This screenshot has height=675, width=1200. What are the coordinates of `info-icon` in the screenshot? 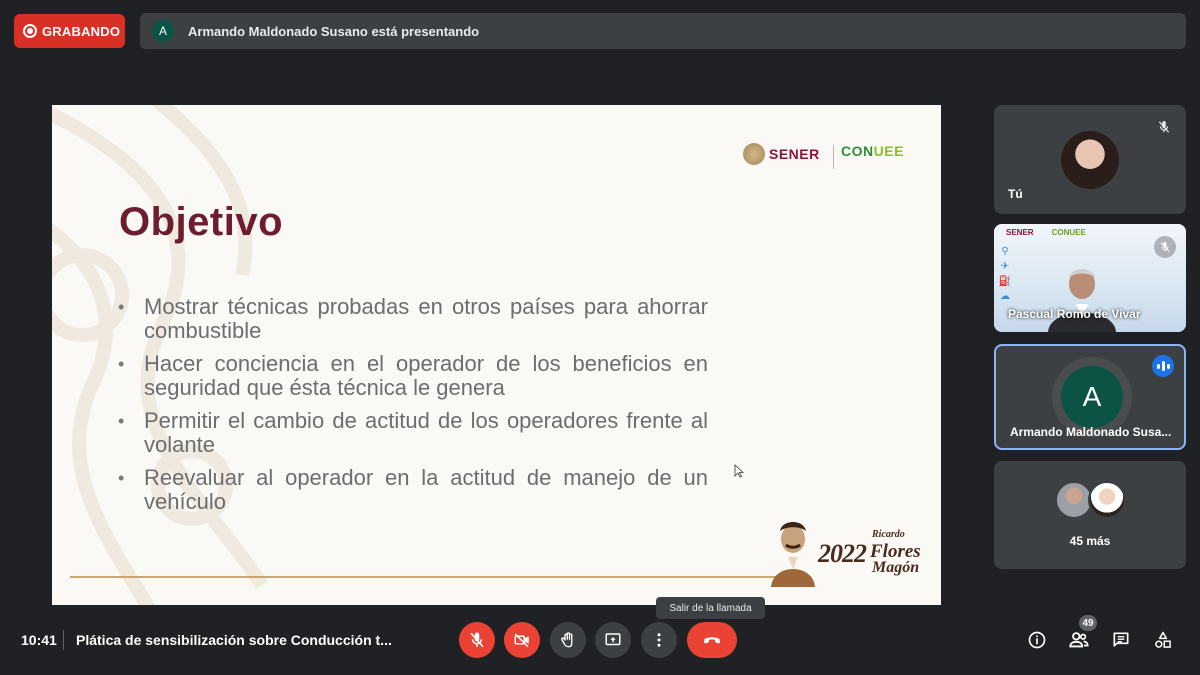 It's located at (1037, 640).